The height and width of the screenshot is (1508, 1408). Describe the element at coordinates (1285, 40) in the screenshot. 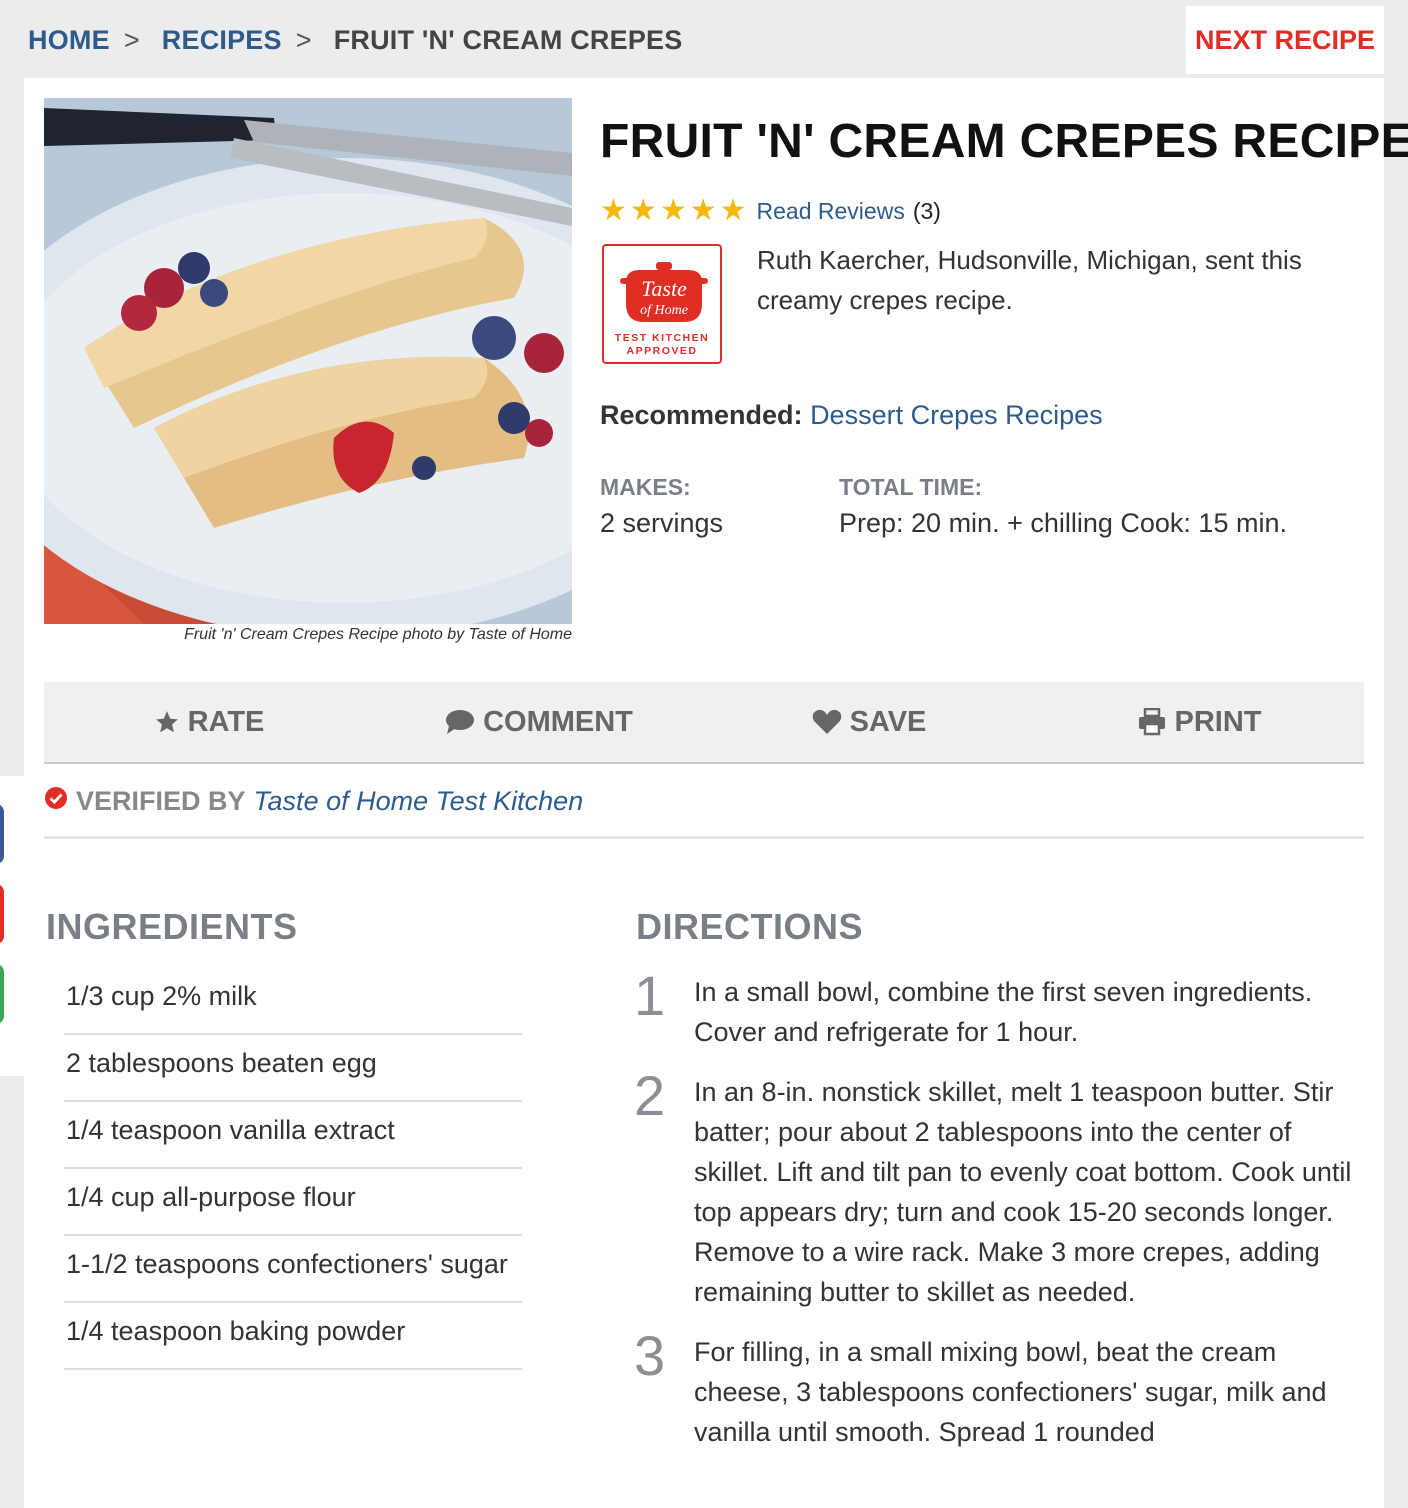

I see `next-recipe-button: NEXT RECIPE` at that location.